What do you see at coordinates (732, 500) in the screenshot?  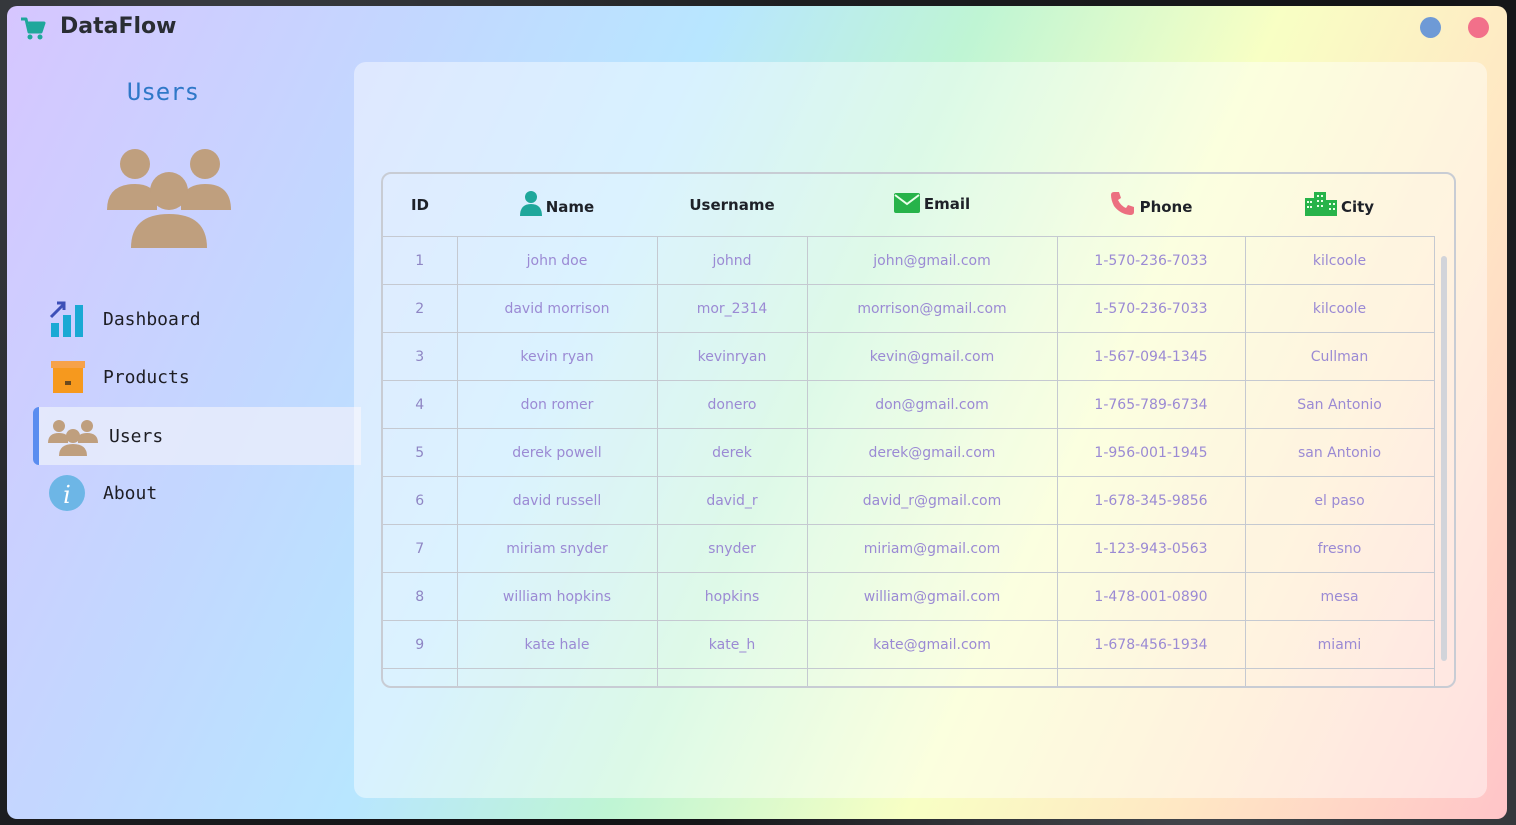 I see `cell-username: david_r` at bounding box center [732, 500].